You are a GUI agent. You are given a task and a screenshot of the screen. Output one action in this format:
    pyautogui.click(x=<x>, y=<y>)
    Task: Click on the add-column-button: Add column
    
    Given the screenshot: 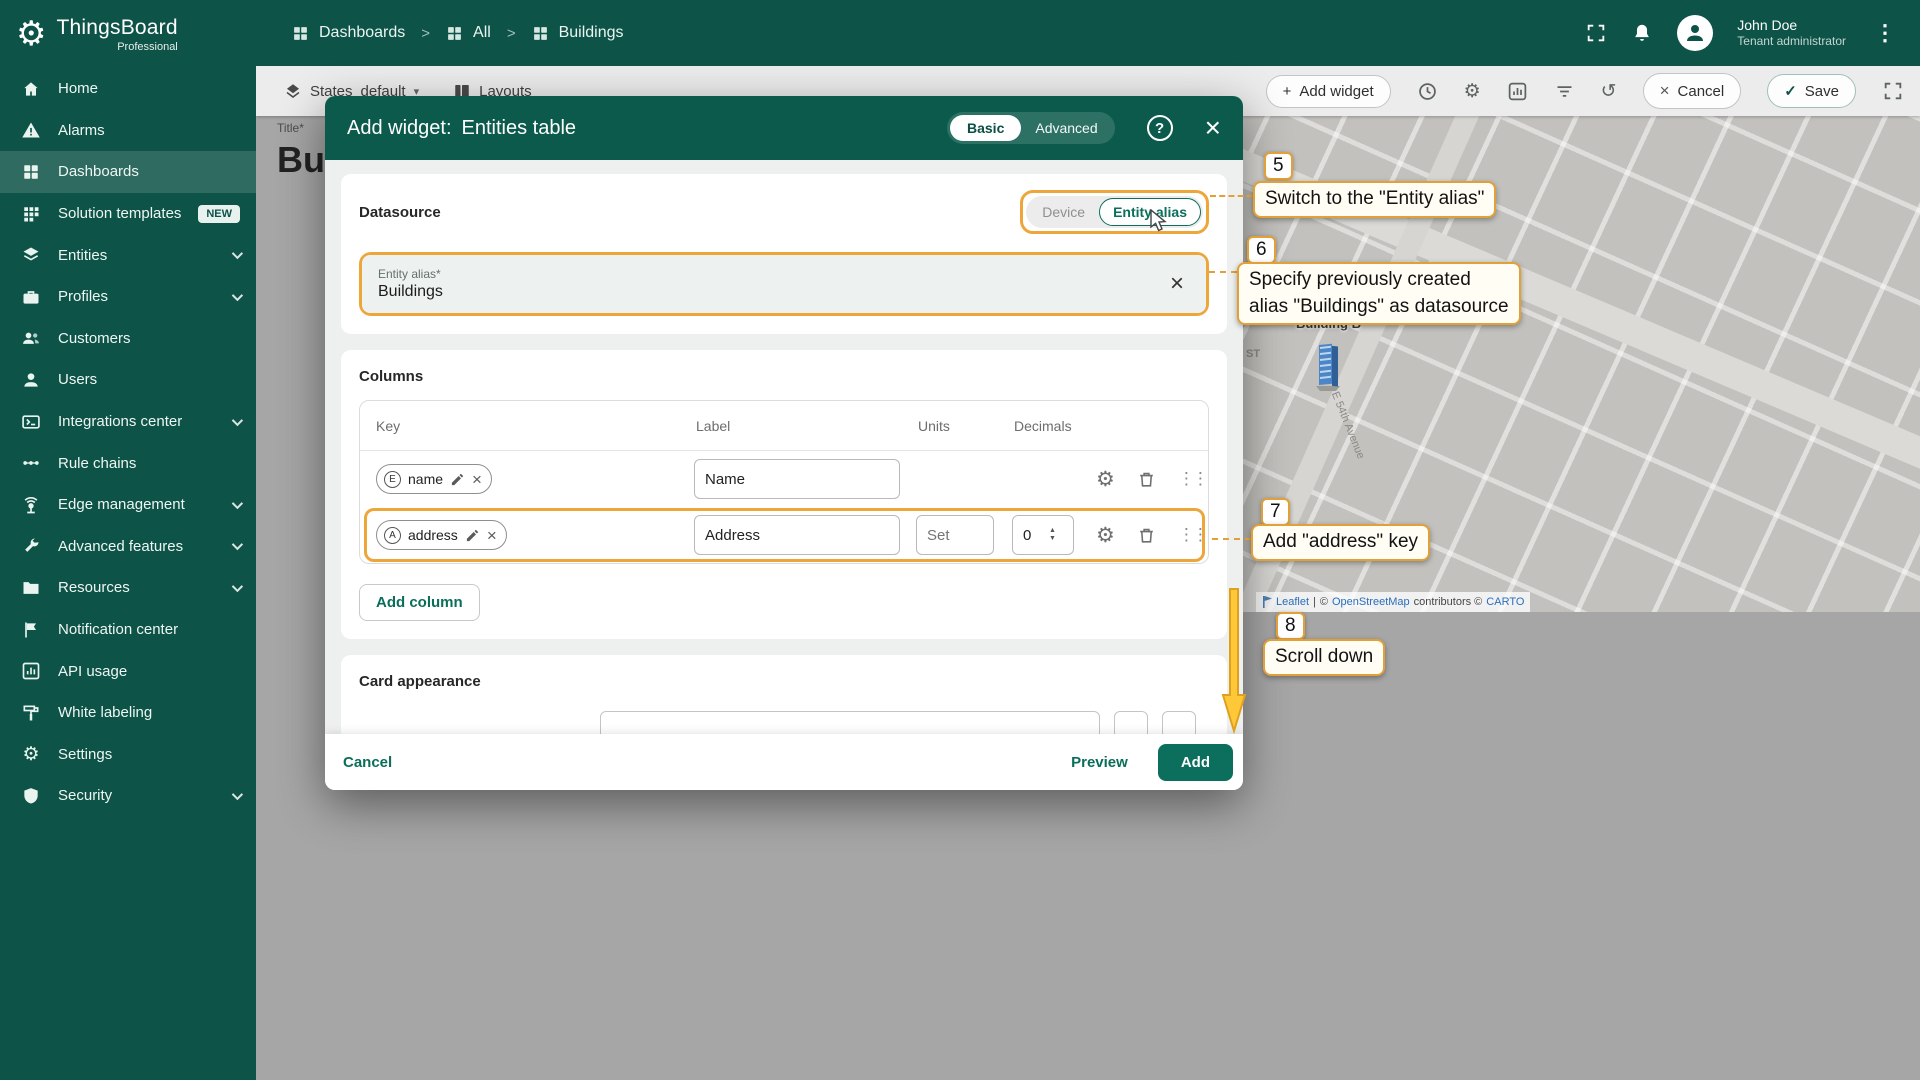 What is the action you would take?
    pyautogui.click(x=419, y=602)
    